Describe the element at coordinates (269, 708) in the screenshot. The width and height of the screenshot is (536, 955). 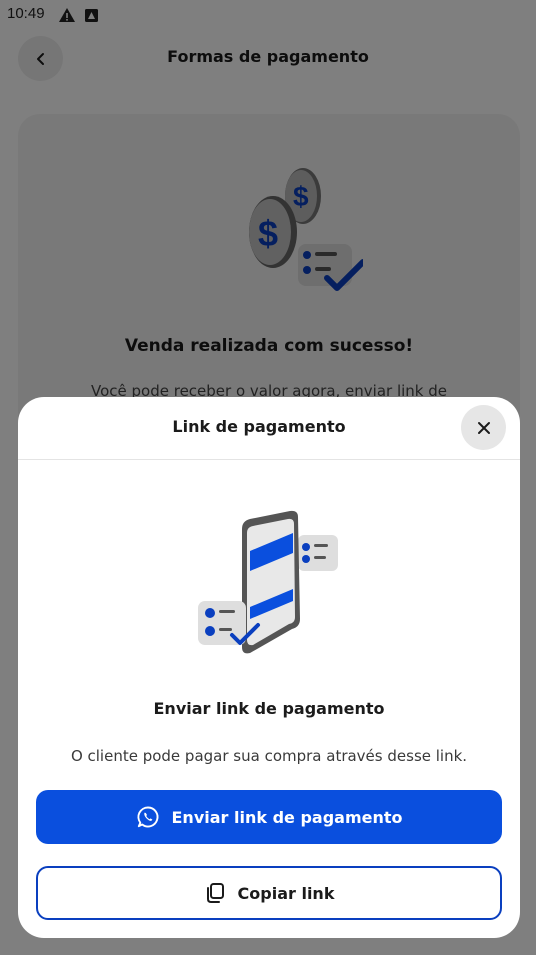
I see `sheet-heading: Enviar link de pagamento` at that location.